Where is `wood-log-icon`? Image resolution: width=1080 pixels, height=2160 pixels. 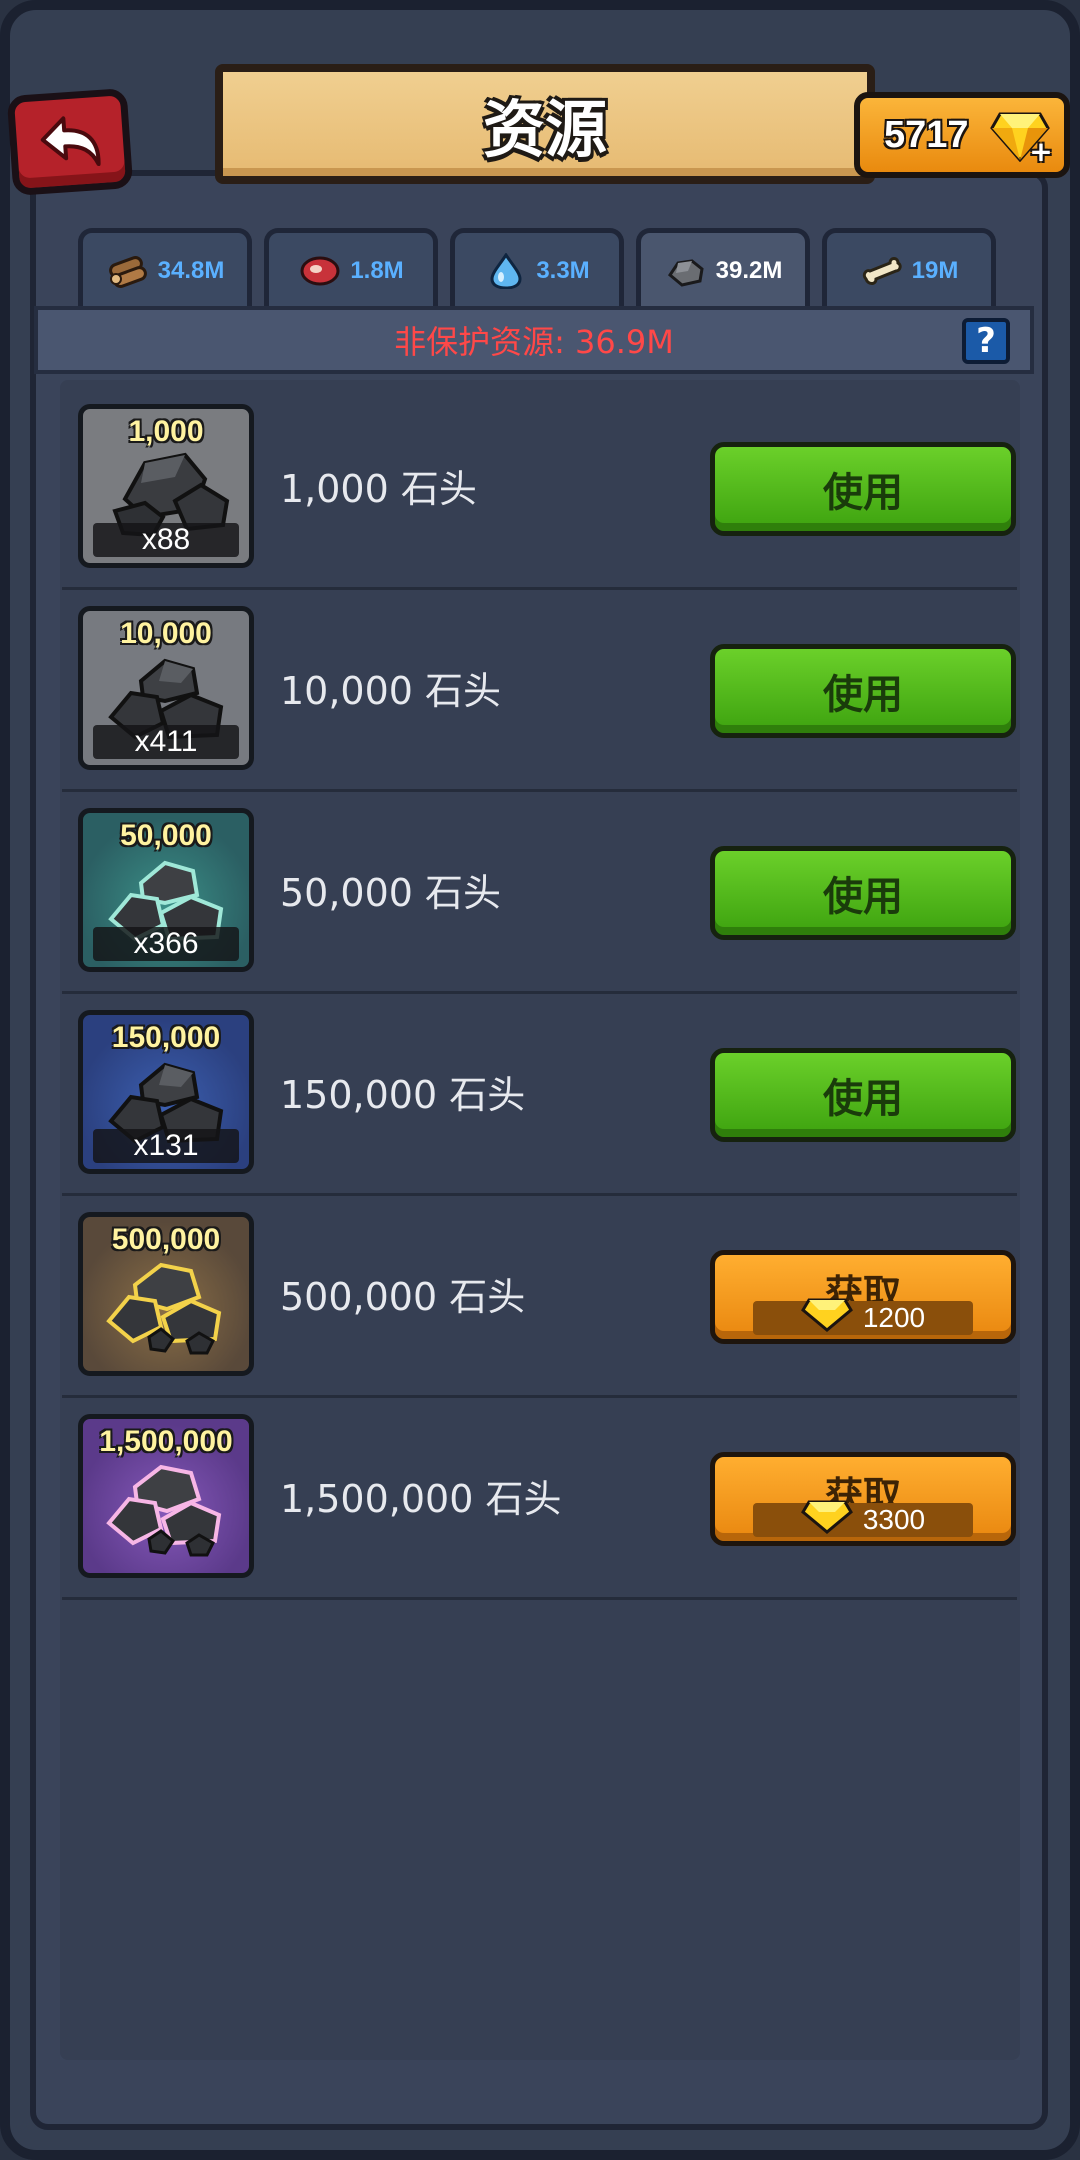 wood-log-icon is located at coordinates (128, 271).